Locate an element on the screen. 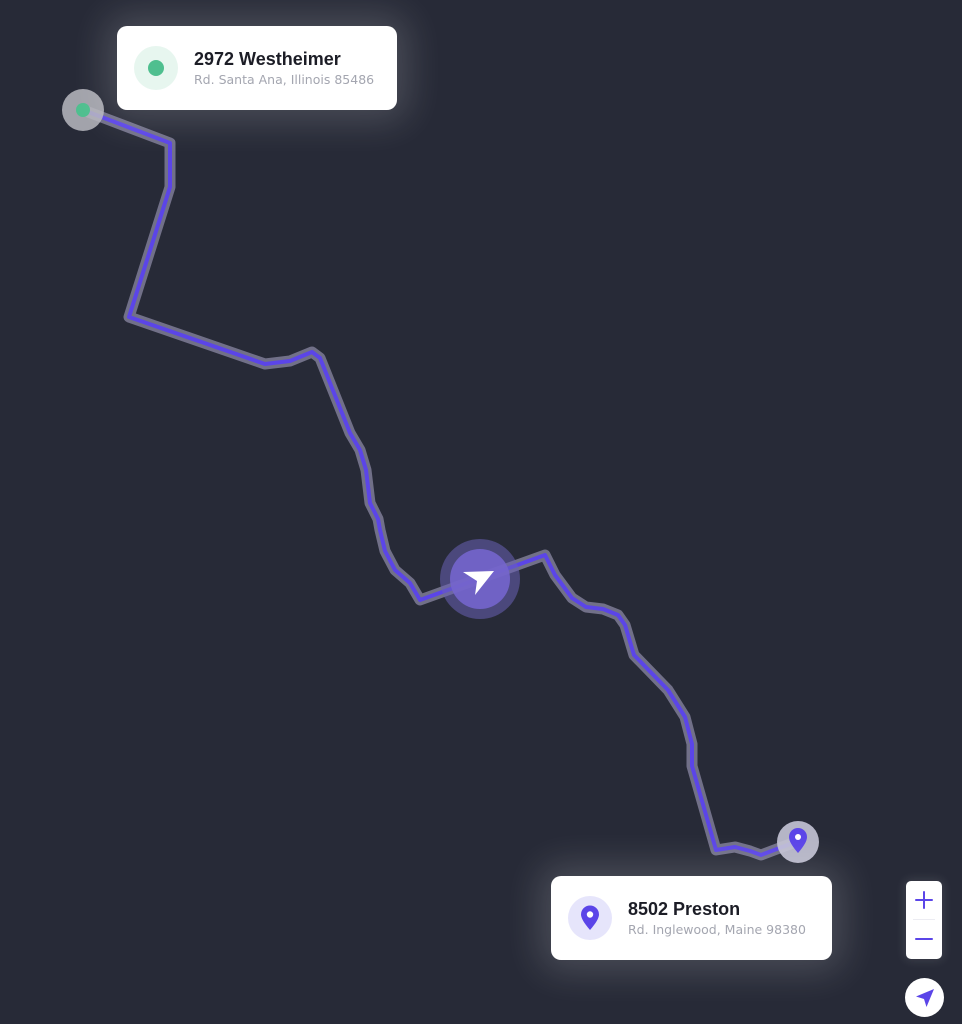 The height and width of the screenshot is (1024, 962). green-dot-icon is located at coordinates (156, 68).